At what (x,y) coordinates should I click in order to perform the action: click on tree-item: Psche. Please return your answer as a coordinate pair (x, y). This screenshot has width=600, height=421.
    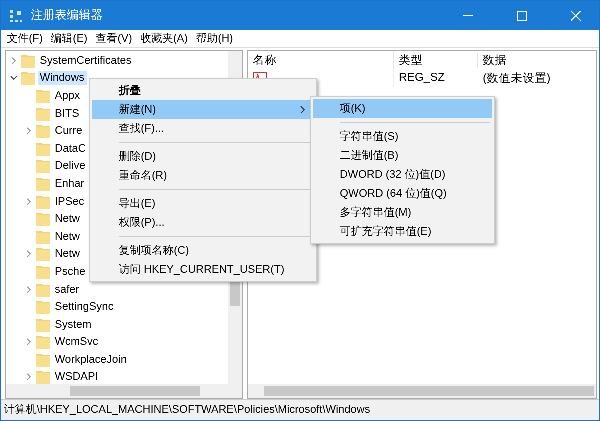
    Looking at the image, I should click on (70, 271).